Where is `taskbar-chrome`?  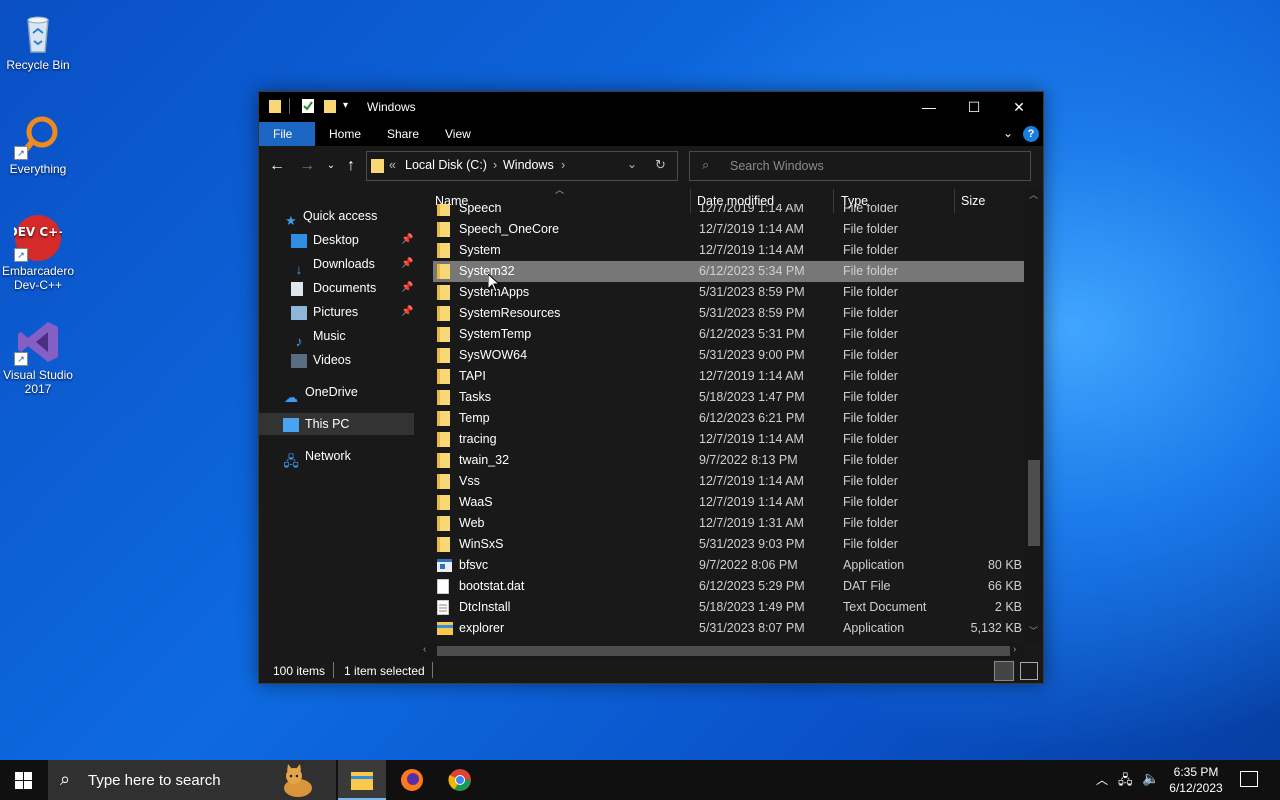 taskbar-chrome is located at coordinates (460, 780).